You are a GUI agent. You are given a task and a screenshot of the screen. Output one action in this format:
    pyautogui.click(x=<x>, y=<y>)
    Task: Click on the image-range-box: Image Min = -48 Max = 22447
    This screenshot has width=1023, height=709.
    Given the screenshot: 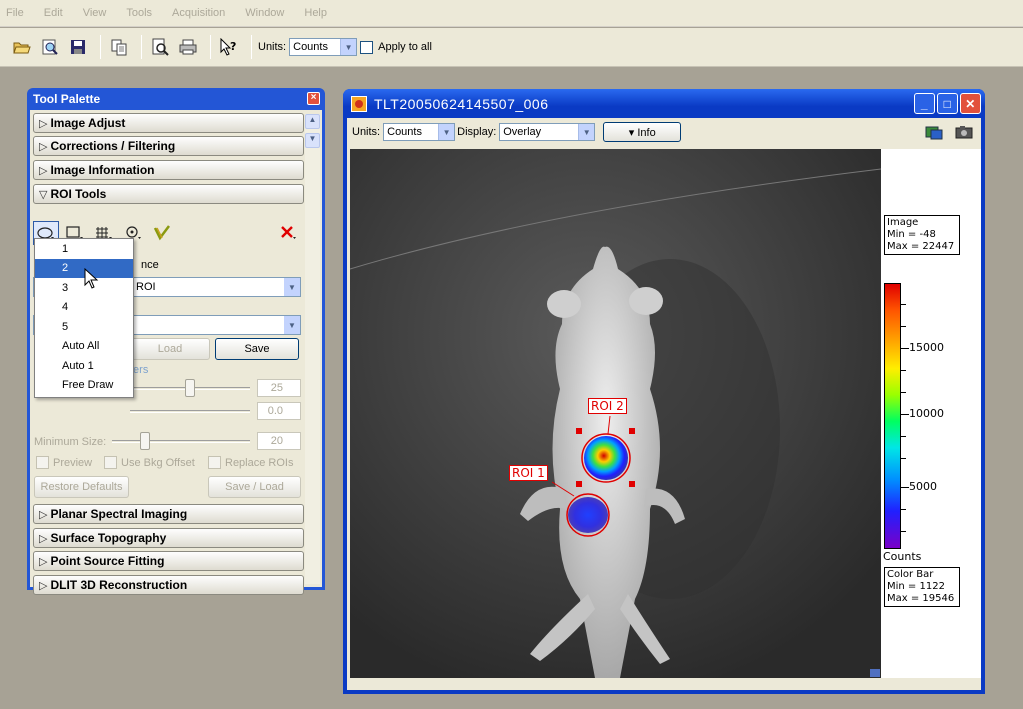 What is the action you would take?
    pyautogui.click(x=922, y=235)
    